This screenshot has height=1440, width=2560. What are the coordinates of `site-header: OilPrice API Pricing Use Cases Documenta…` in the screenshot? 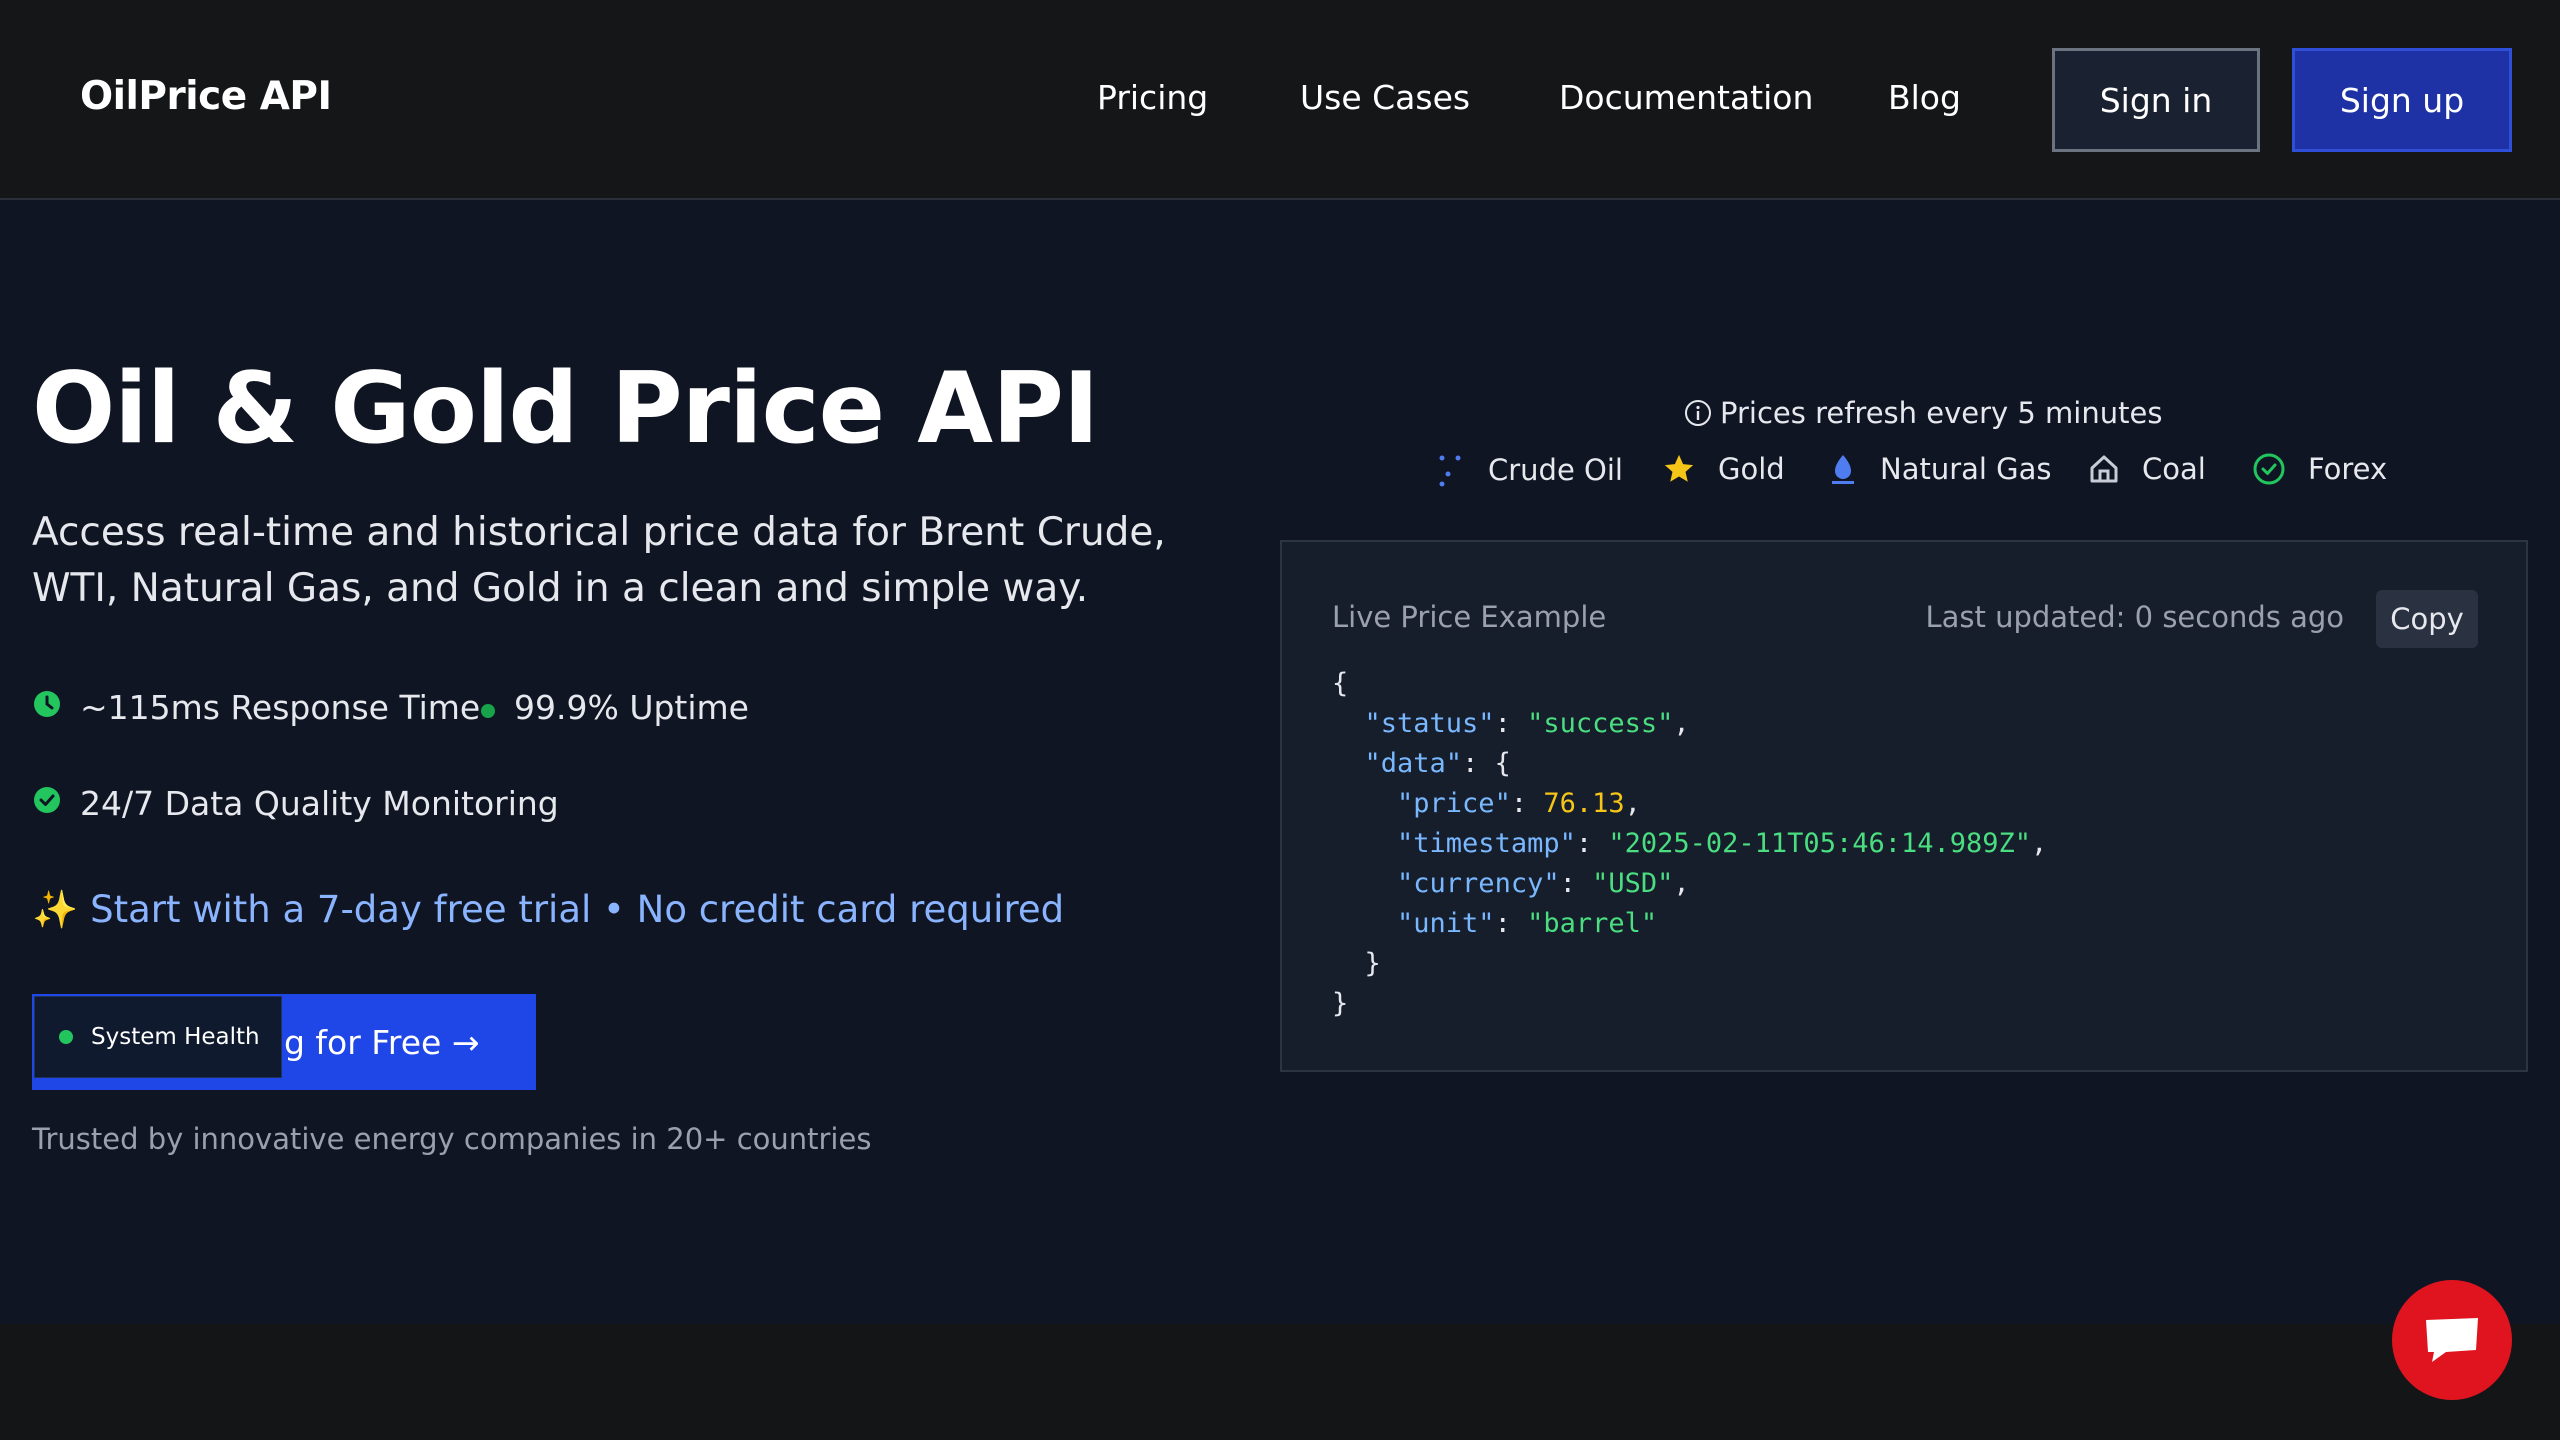 It's located at (1280, 100).